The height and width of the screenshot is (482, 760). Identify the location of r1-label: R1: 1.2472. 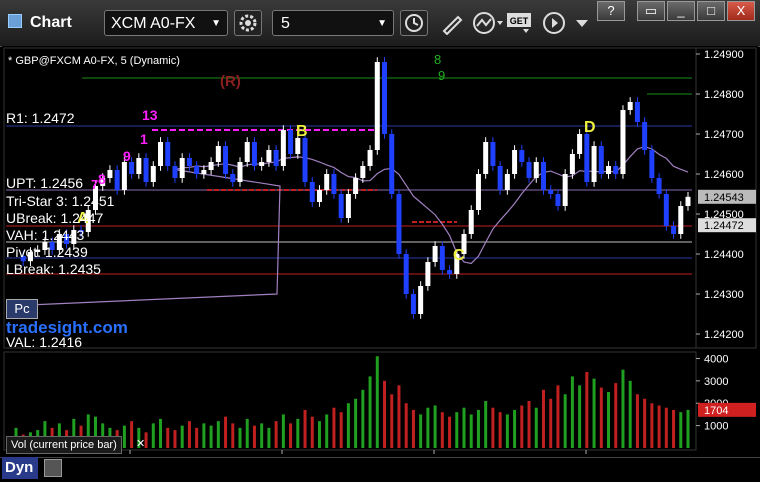
(40, 118).